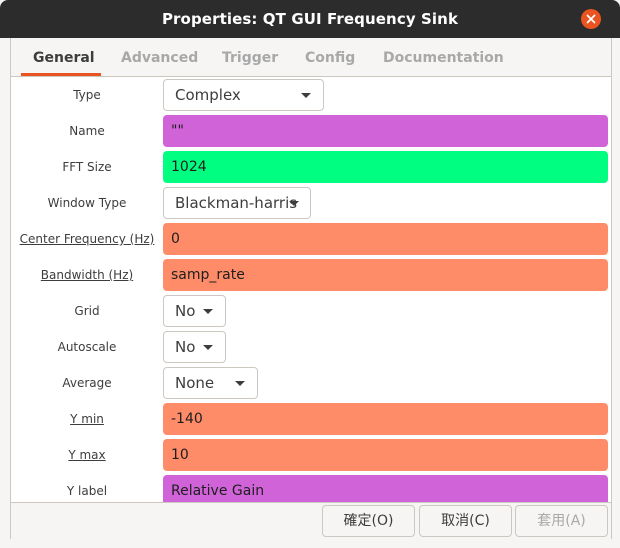  Describe the element at coordinates (385, 131) in the screenshot. I see `name-field: ""` at that location.